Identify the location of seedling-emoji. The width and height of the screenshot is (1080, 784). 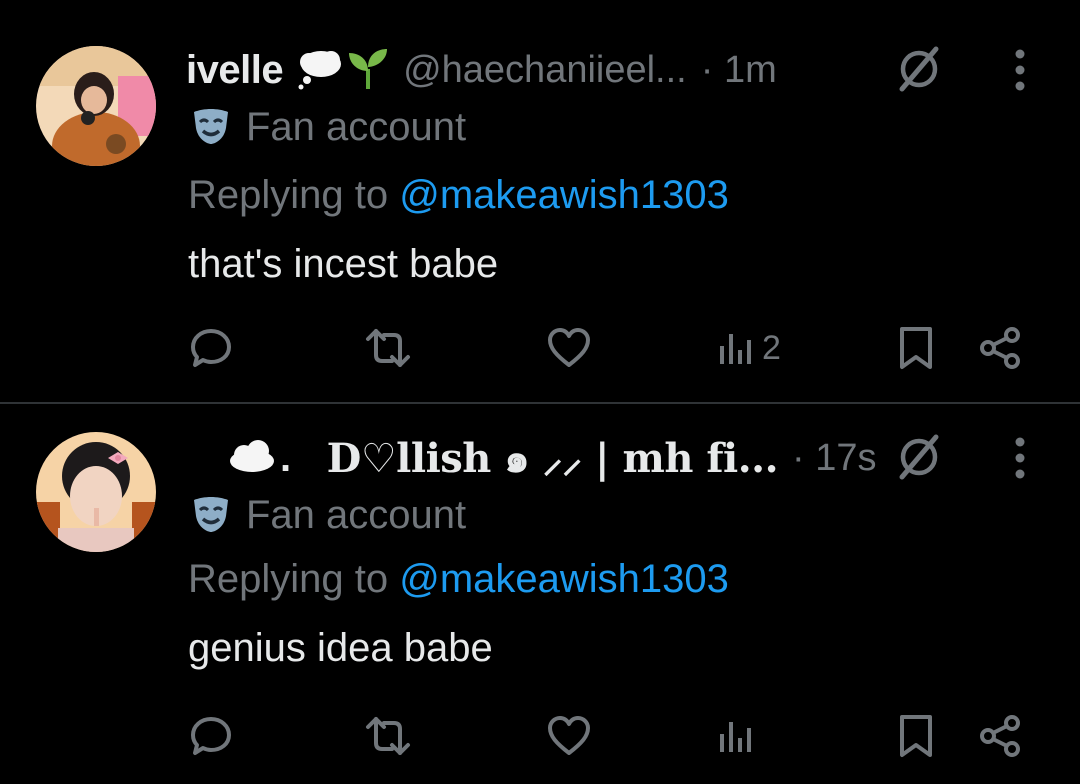
(368, 70).